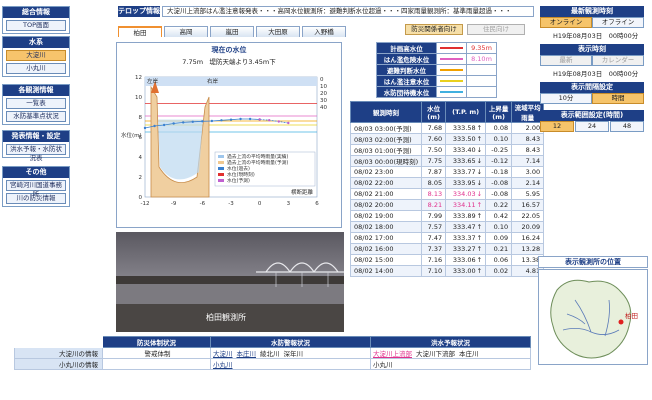  I want to click on threshold-row: 計画高水位 9.35m, so click(436, 48).